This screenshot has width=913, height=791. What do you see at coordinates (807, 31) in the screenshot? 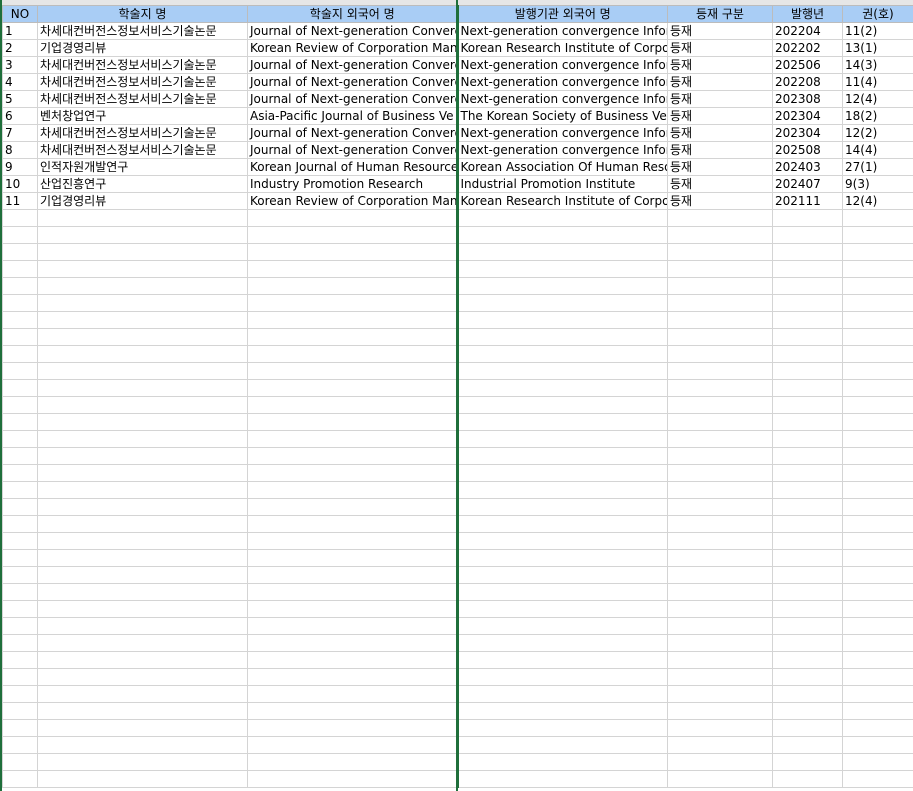
I see `cell-publish-year: 202204` at bounding box center [807, 31].